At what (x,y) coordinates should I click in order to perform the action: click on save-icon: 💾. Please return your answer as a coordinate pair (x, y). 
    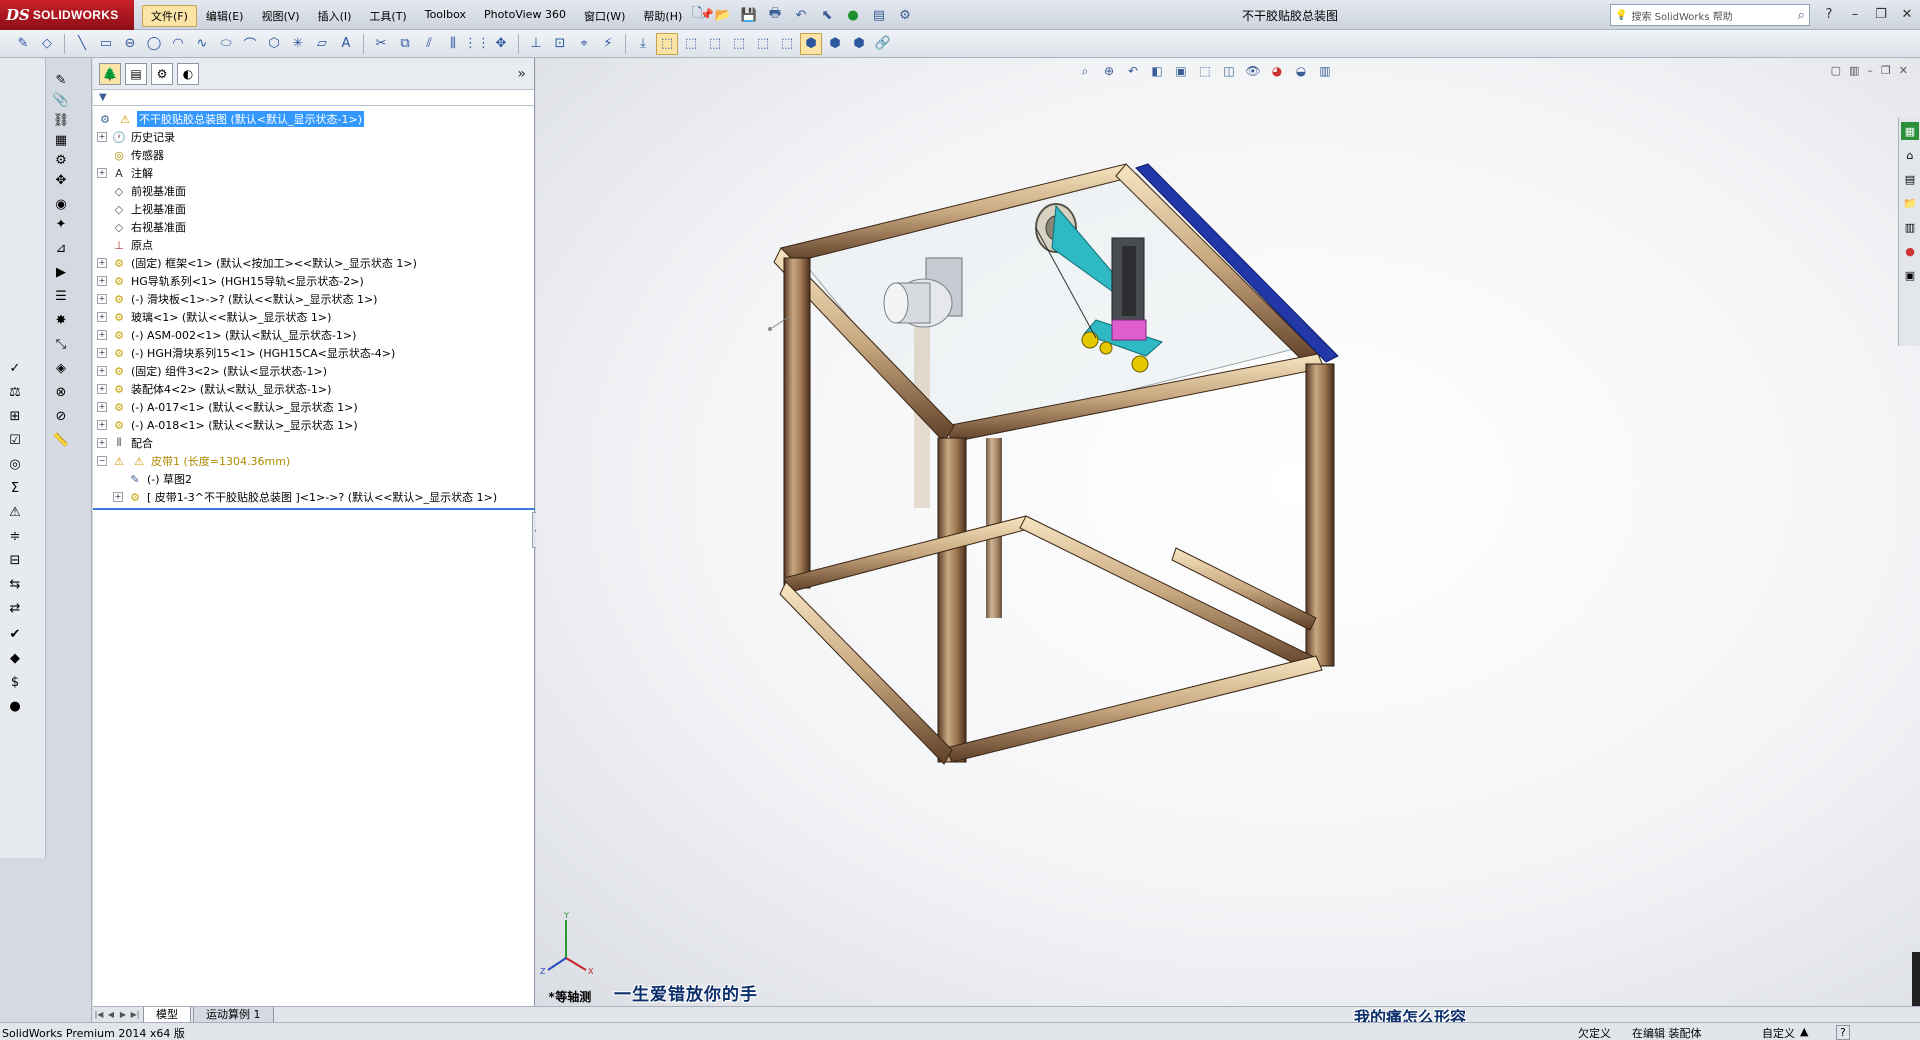
    Looking at the image, I should click on (749, 15).